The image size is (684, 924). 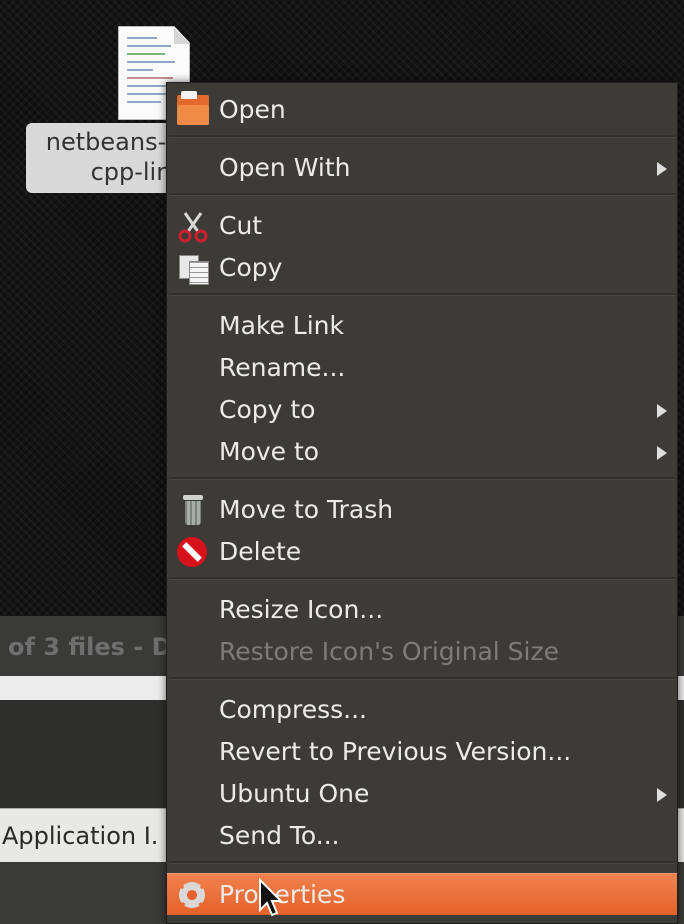 I want to click on menu-item-open: Open, so click(x=422, y=110).